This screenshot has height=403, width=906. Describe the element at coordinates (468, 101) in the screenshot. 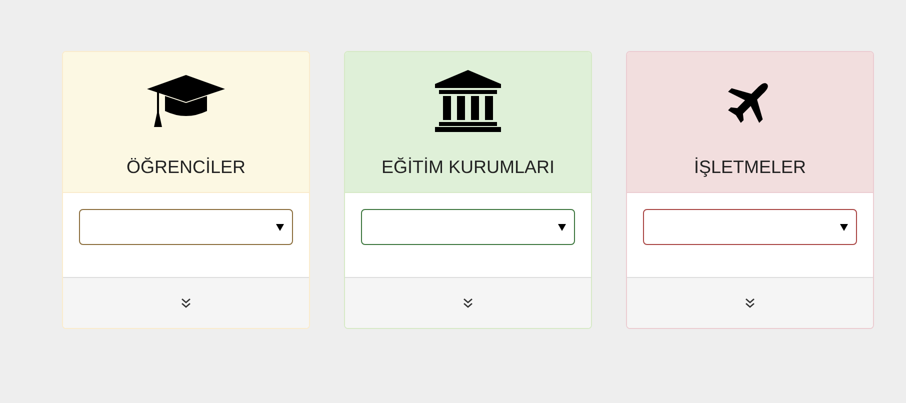

I see `bank-building-icon` at that location.